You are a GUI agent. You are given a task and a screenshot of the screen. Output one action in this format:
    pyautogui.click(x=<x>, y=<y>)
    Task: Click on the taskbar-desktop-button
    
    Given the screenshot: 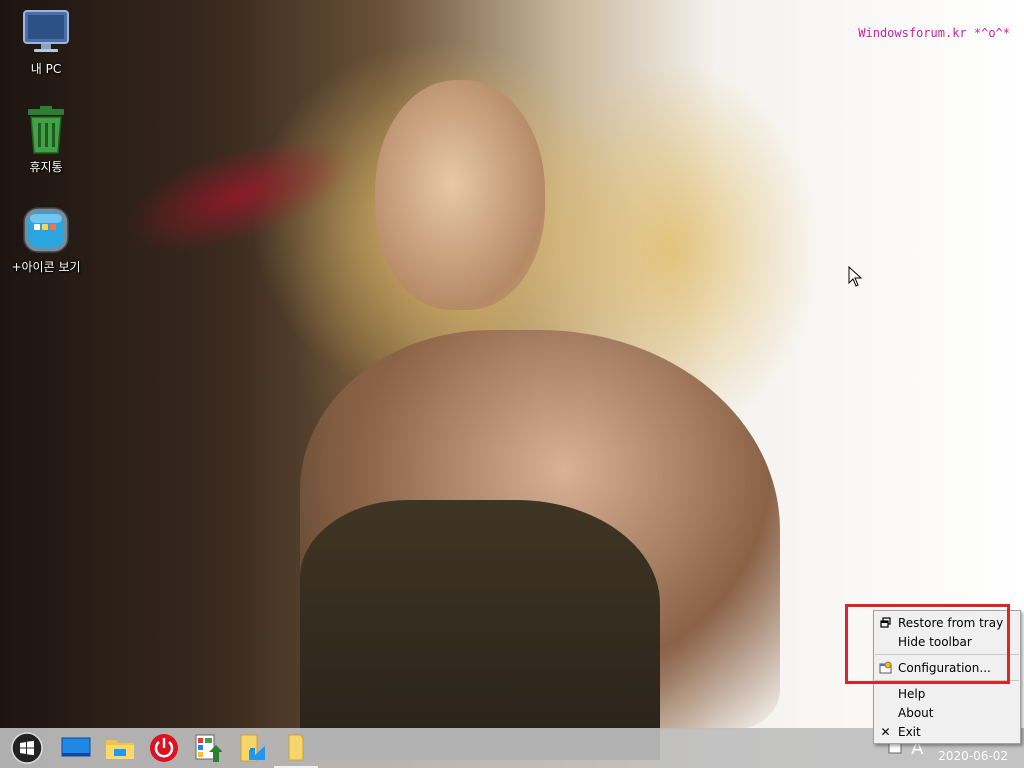 What is the action you would take?
    pyautogui.click(x=76, y=748)
    